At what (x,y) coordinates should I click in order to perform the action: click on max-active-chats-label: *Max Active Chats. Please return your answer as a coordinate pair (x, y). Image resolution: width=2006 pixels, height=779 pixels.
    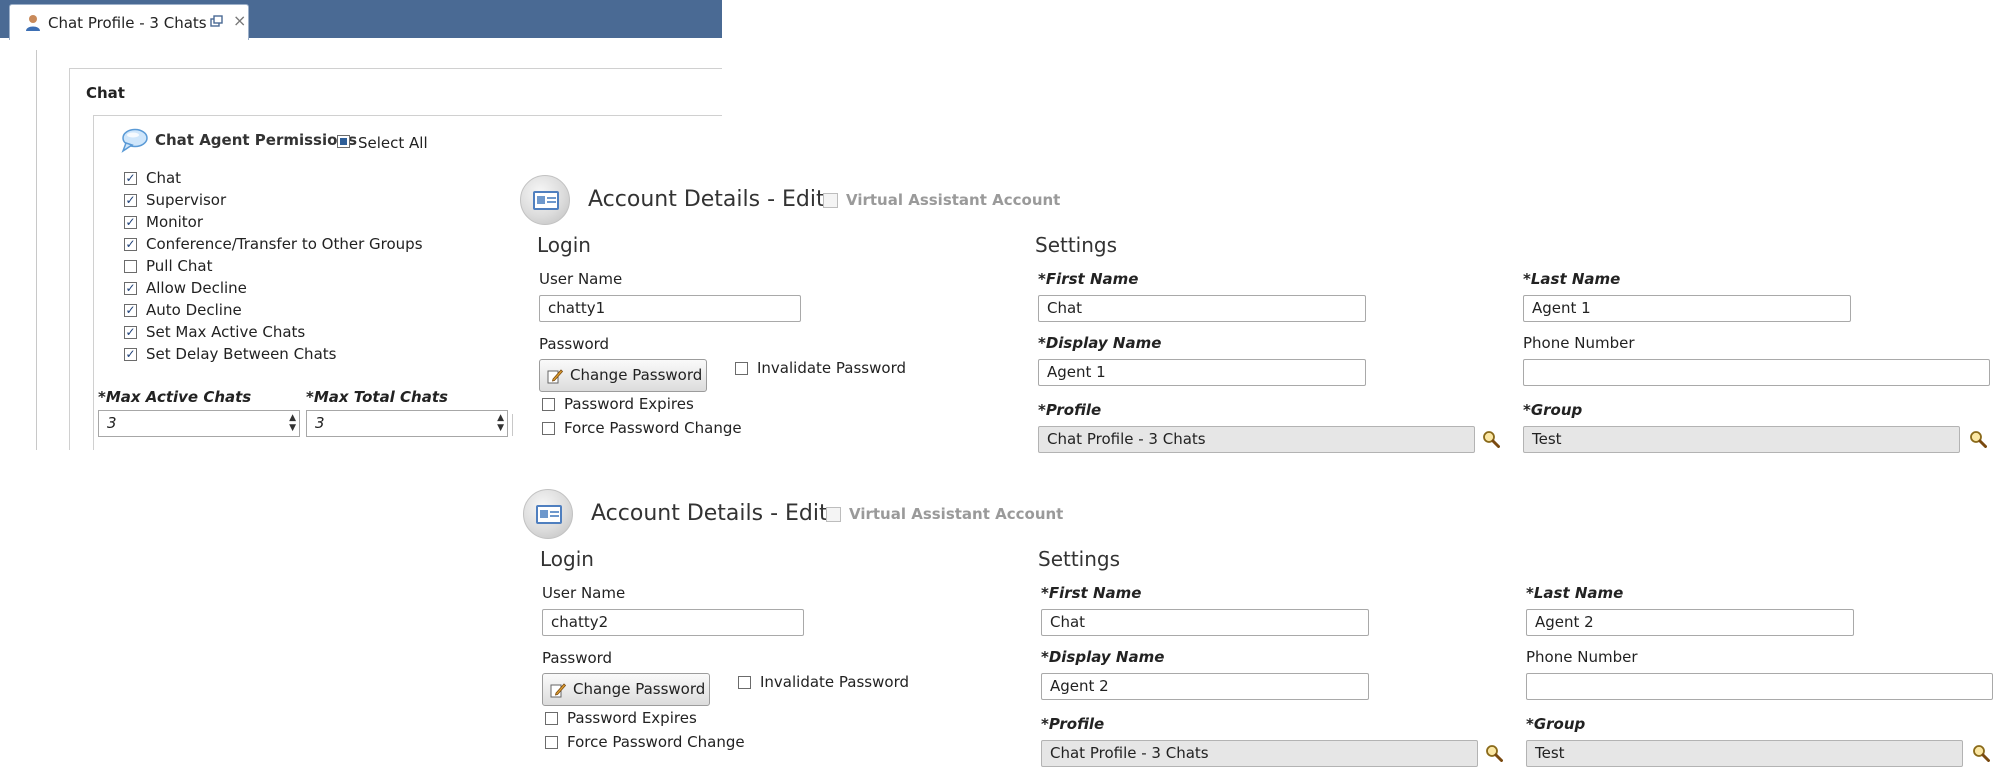
    Looking at the image, I should click on (175, 397).